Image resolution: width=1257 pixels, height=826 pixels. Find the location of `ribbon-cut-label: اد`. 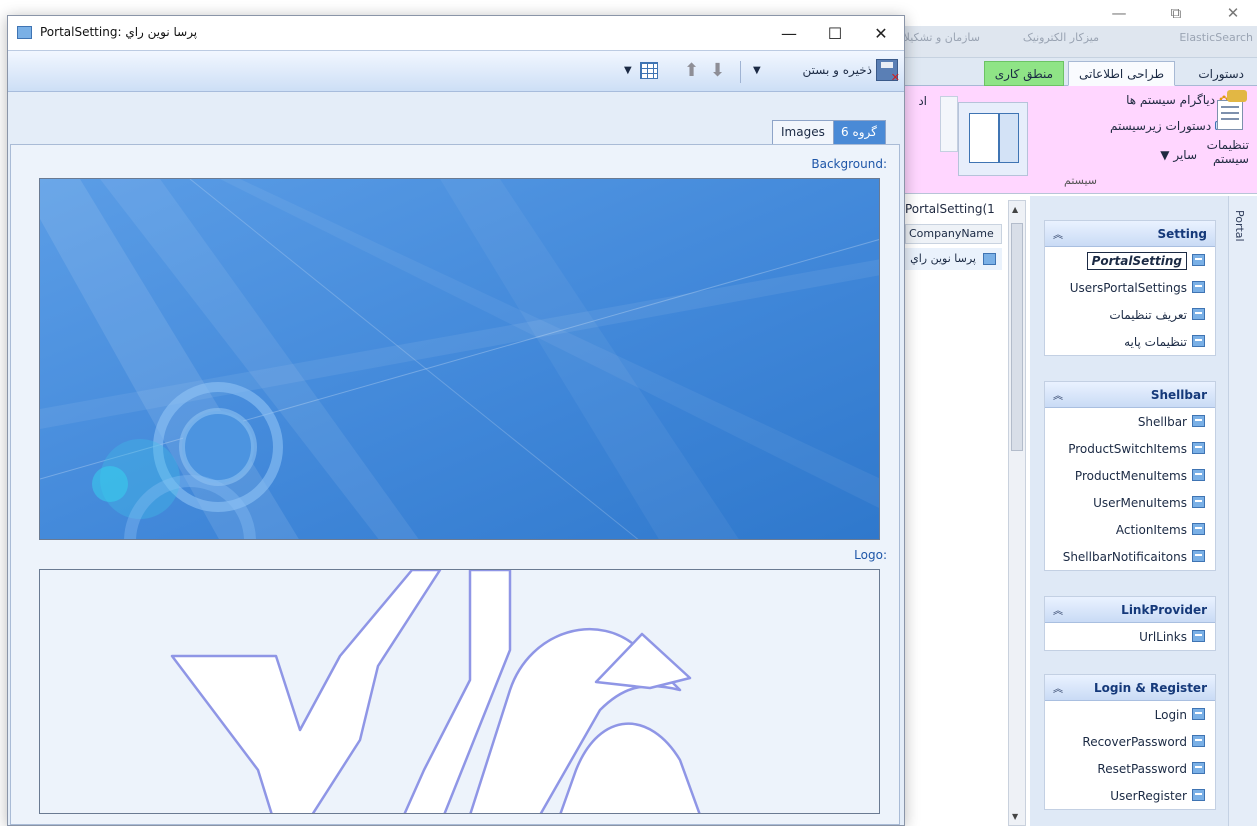

ribbon-cut-label: اد is located at coordinates (922, 101).